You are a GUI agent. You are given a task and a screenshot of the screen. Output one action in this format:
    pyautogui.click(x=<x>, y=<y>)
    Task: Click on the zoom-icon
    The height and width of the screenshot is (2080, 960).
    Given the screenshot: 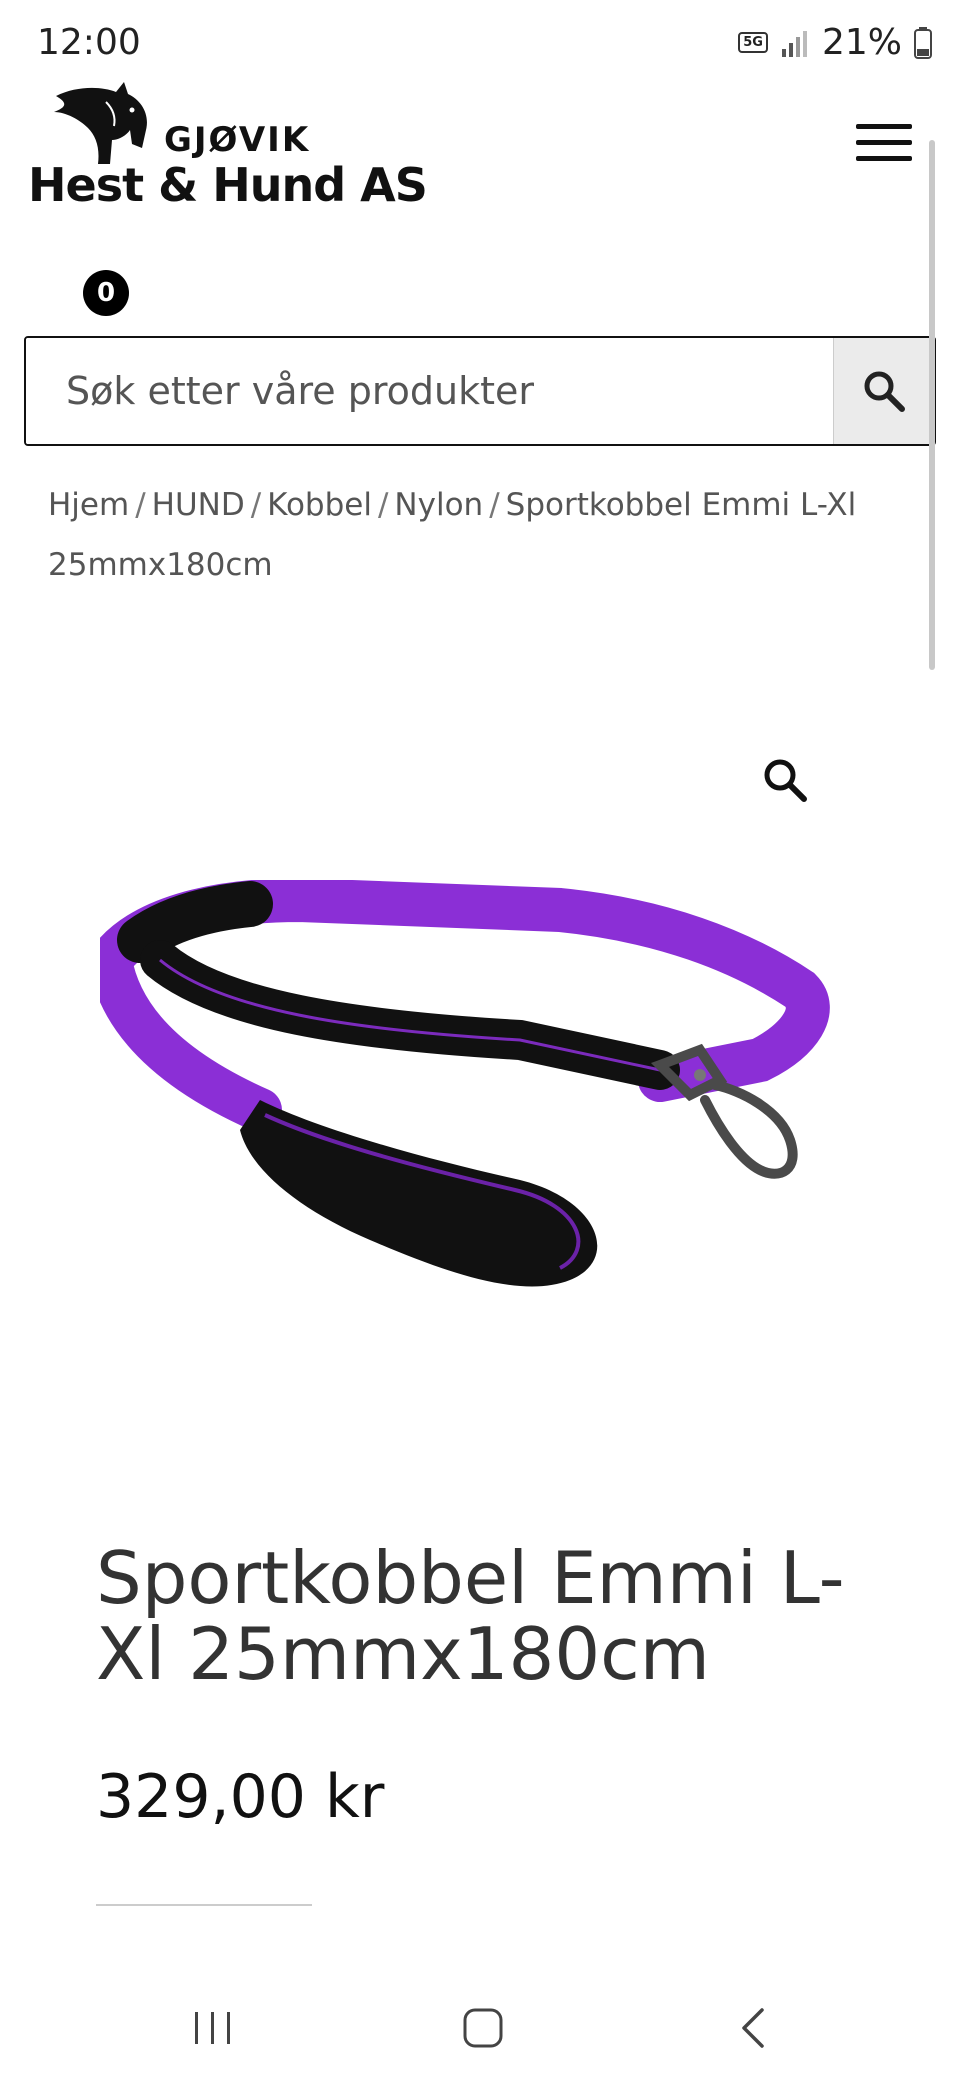 What is the action you would take?
    pyautogui.click(x=785, y=780)
    